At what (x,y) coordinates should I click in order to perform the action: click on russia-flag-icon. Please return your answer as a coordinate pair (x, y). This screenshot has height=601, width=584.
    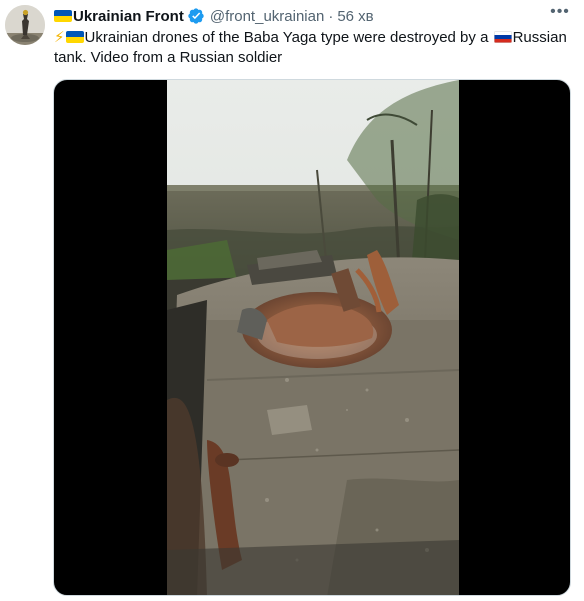
    Looking at the image, I should click on (502, 37).